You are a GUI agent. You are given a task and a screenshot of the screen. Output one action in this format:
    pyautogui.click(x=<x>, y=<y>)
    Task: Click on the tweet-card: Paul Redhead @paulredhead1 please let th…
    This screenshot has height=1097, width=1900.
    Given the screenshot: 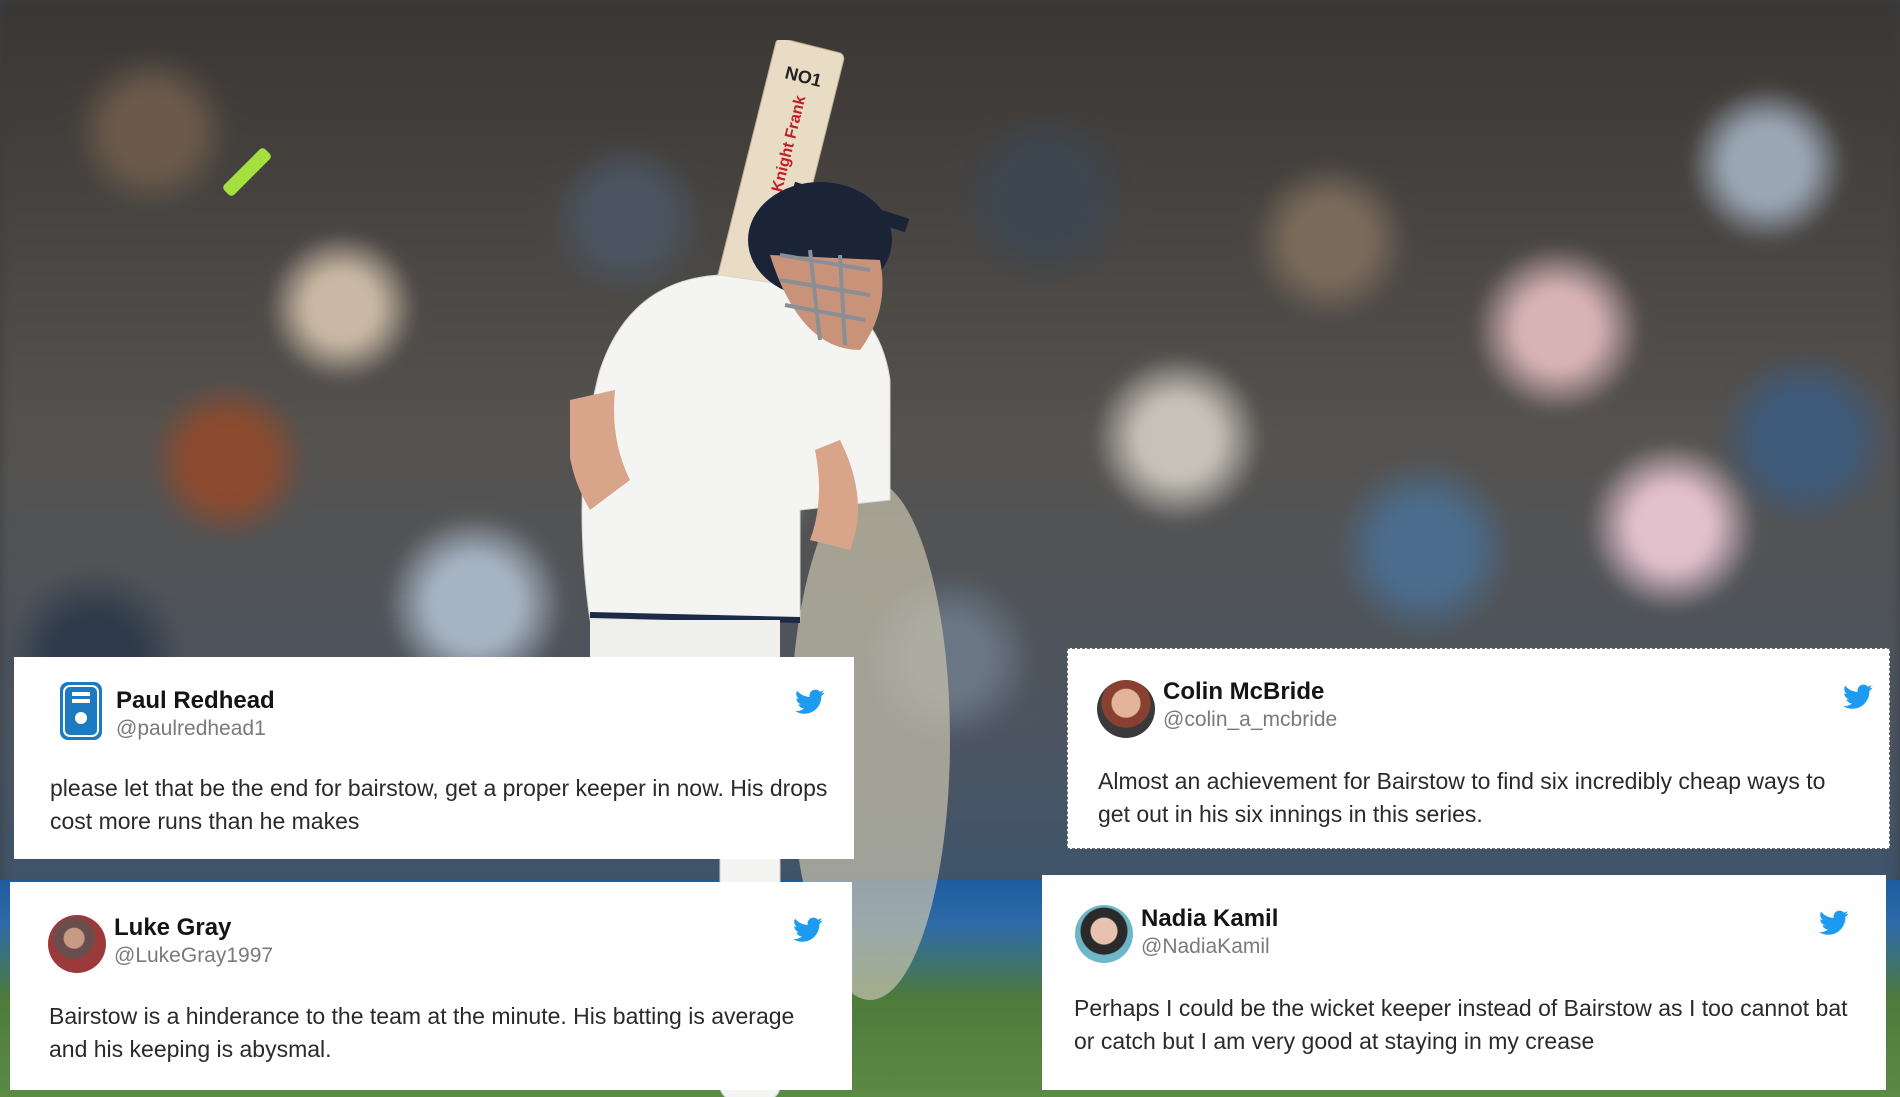 What is the action you would take?
    pyautogui.click(x=434, y=758)
    